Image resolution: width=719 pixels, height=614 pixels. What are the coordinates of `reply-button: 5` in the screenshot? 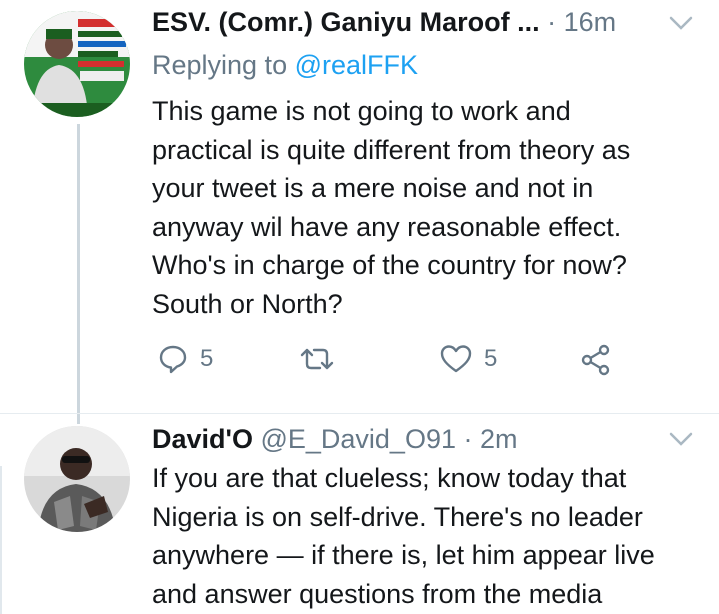 It's located at (185, 359).